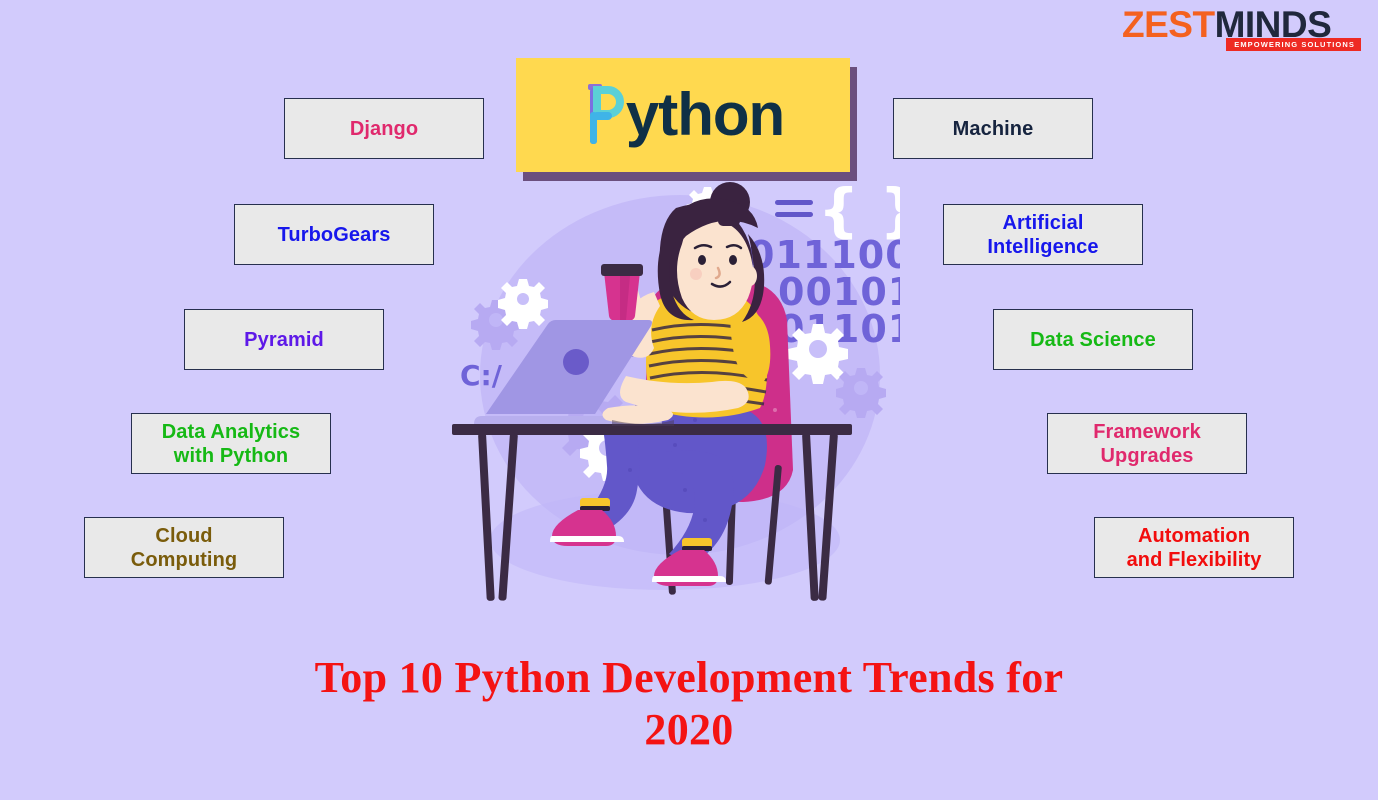  Describe the element at coordinates (1194, 559) in the screenshot. I see `topic-label-line2: and Flexibility` at that location.